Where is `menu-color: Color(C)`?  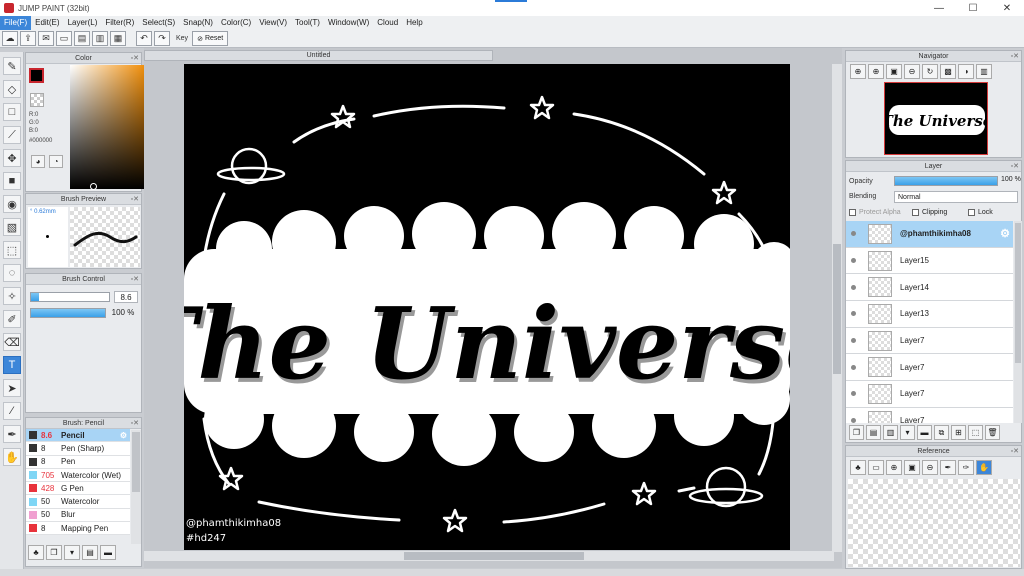 menu-color: Color(C) is located at coordinates (236, 23).